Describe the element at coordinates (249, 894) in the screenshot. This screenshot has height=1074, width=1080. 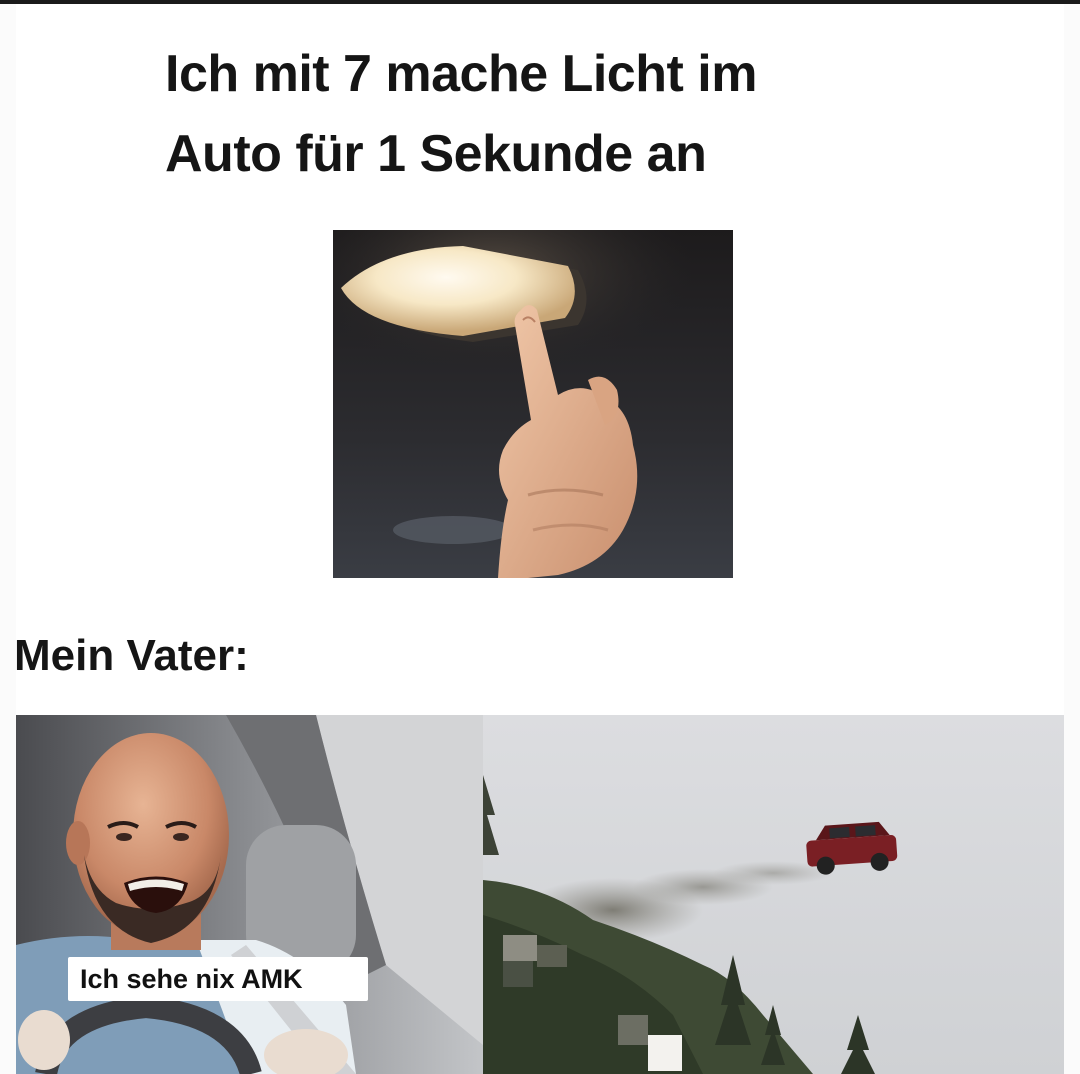
I see `angry-driver-photo: Ich sehe nix AMK` at that location.